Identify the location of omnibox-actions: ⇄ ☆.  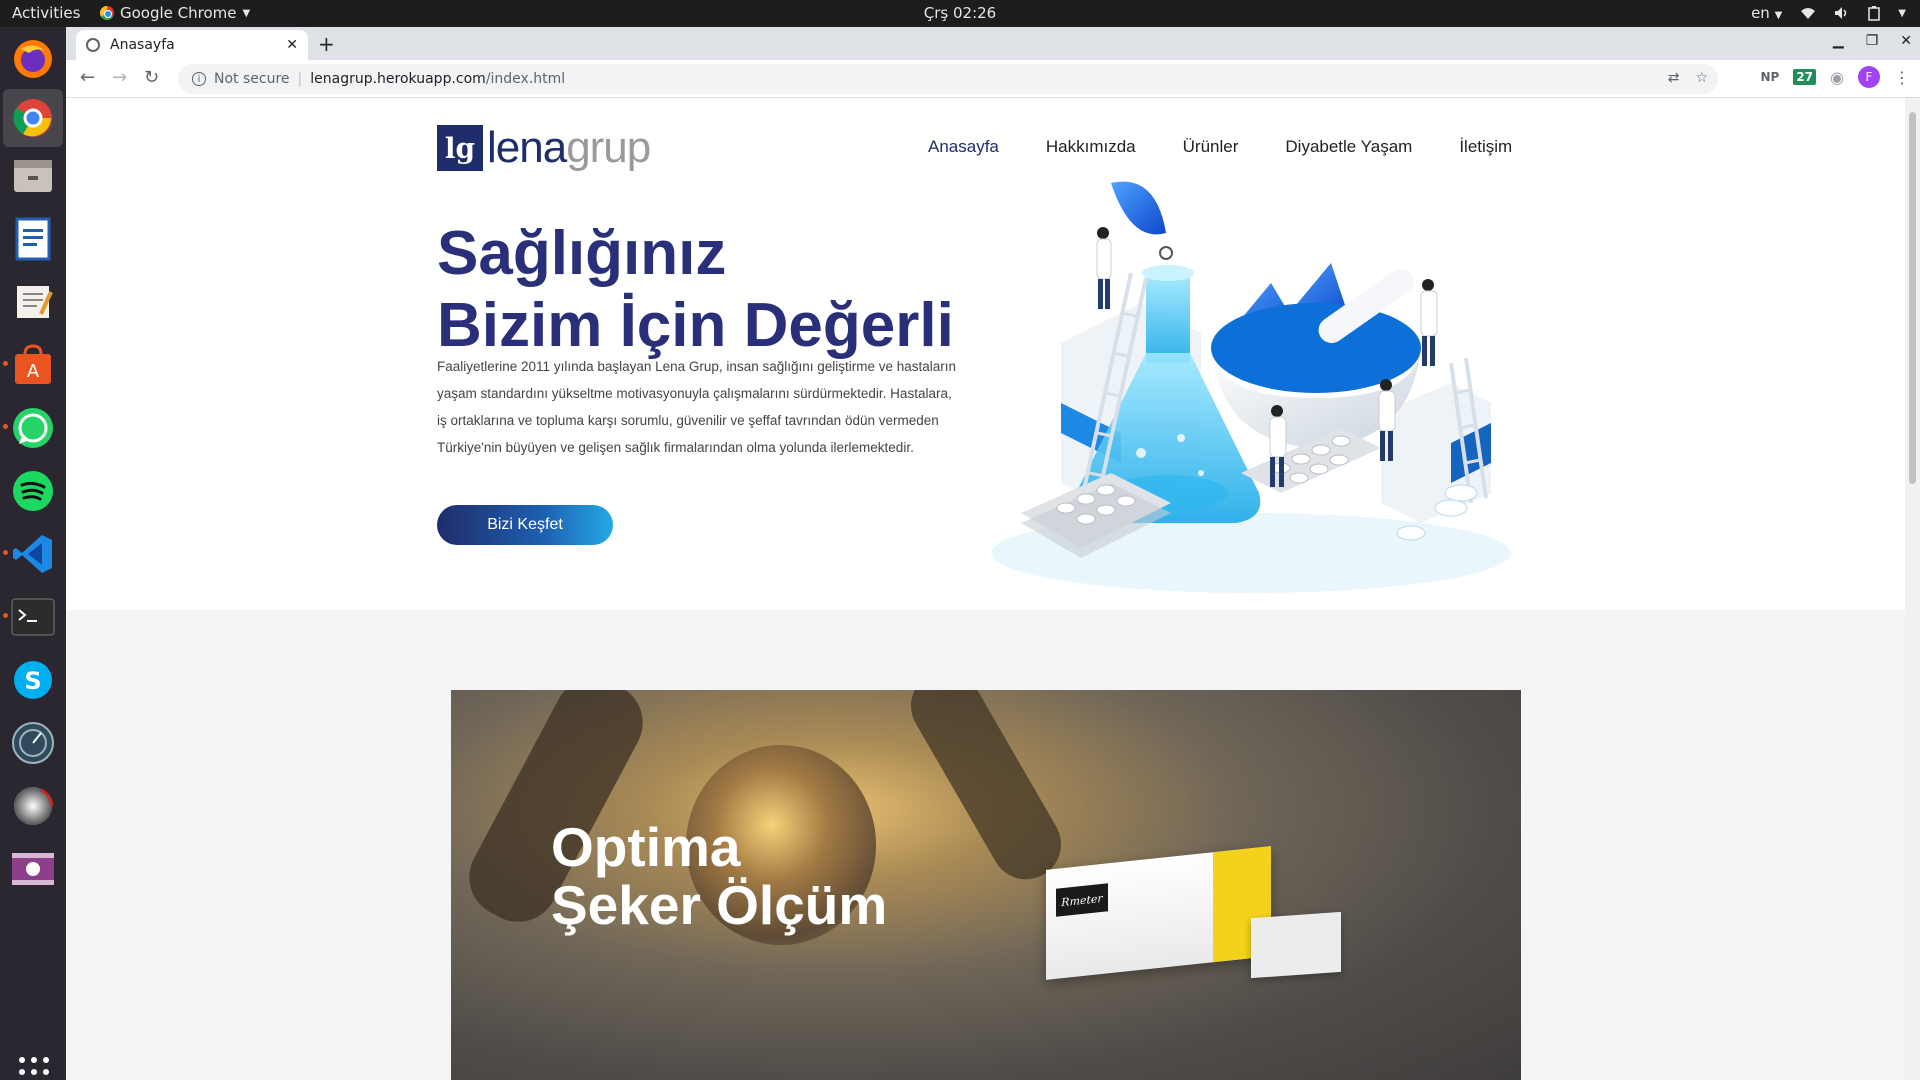
(1688, 78).